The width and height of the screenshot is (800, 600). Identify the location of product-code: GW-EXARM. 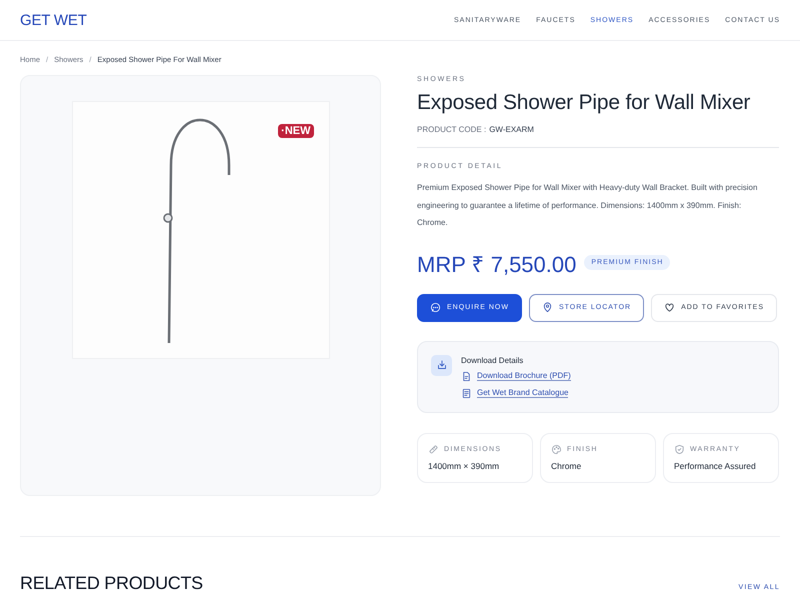
(511, 129).